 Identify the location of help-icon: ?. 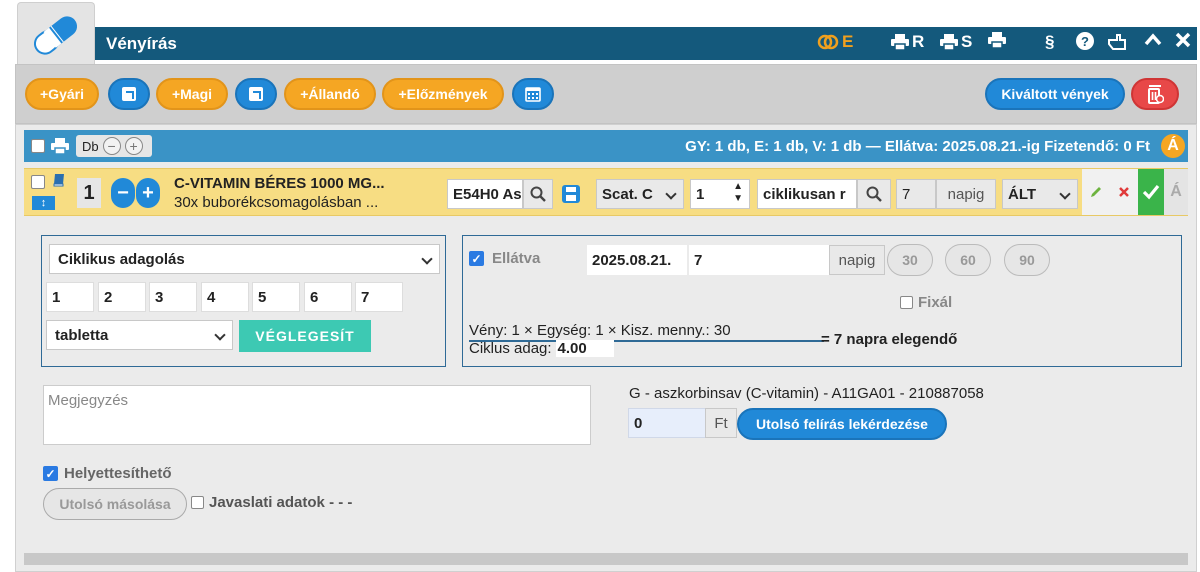
(1085, 41).